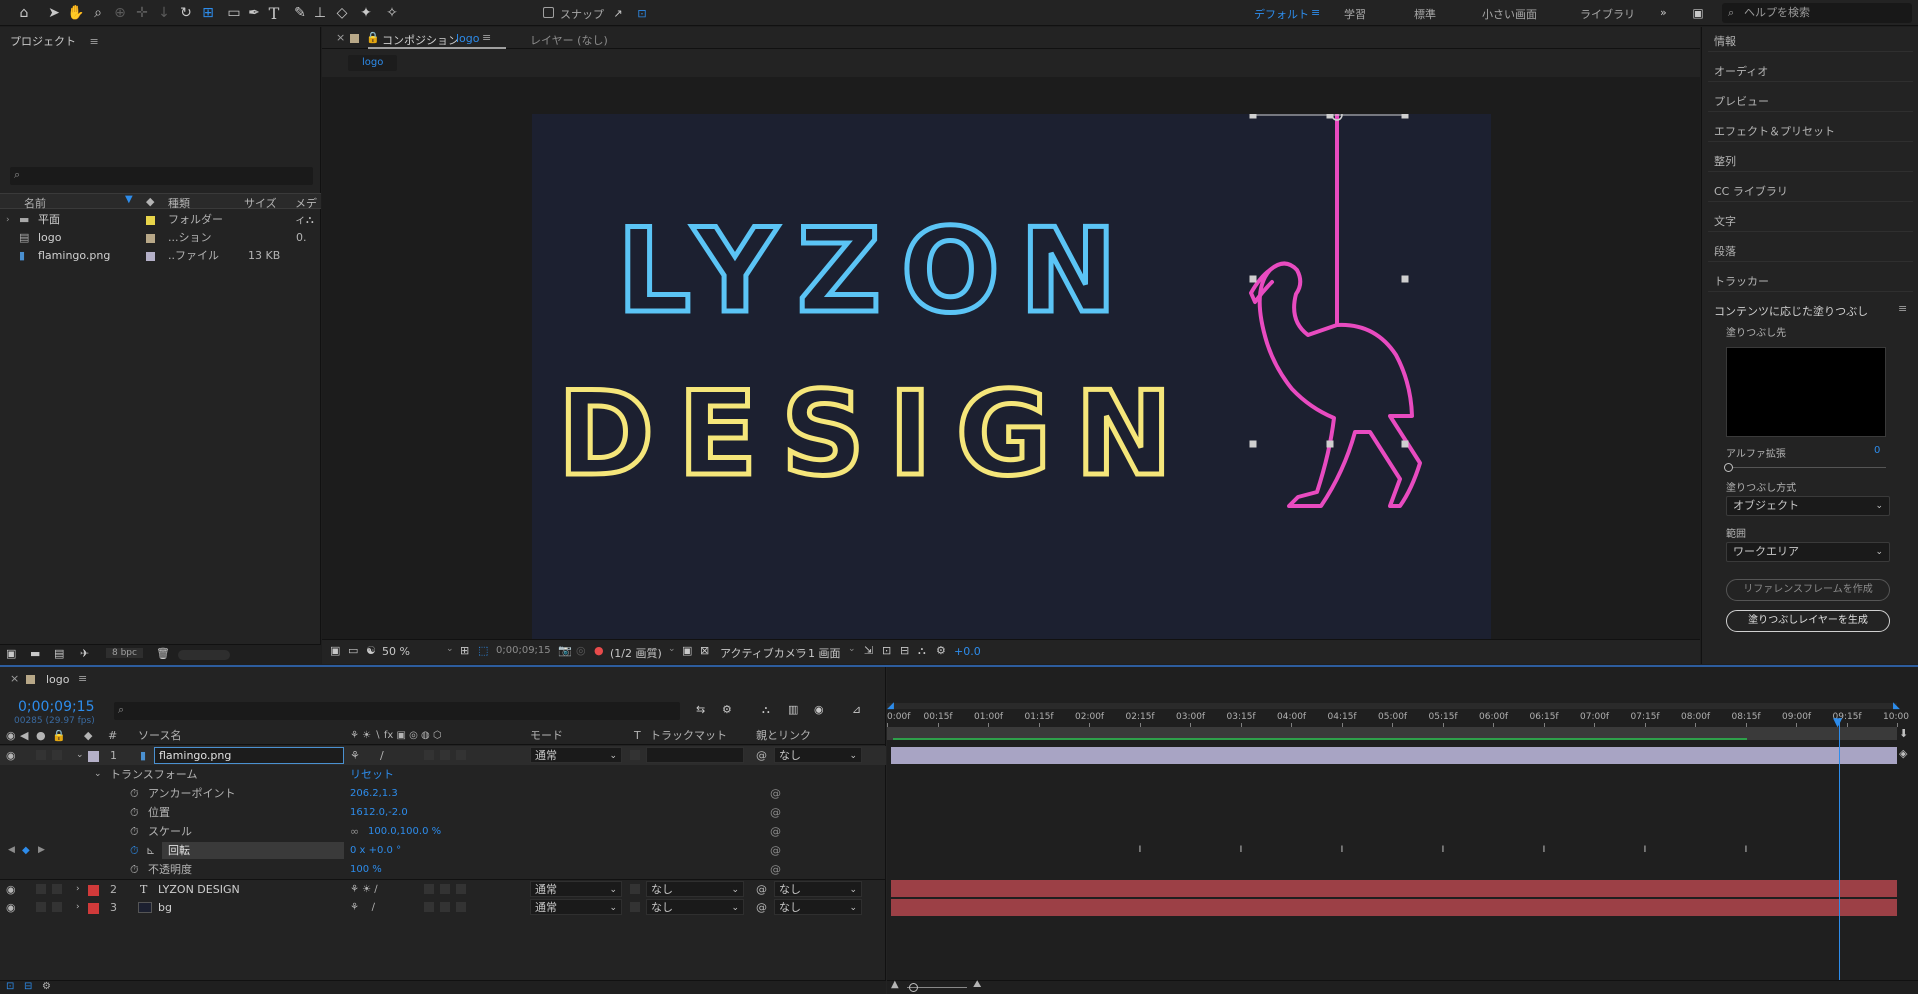  I want to click on layer-row-1: ◉ ⌄ 1 ▮ flamingo.png ⚘ ∕ 通常 ⌄ @ なし ⌄, so click(443, 755).